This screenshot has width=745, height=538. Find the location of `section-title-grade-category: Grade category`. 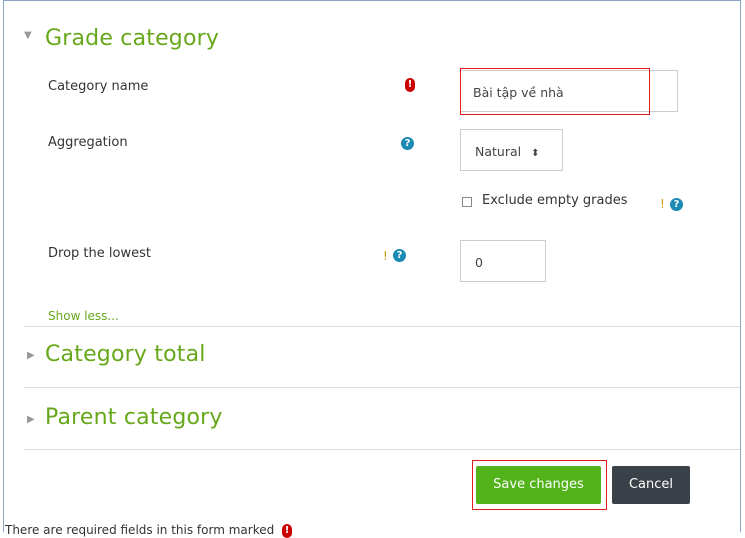

section-title-grade-category: Grade category is located at coordinates (132, 38).